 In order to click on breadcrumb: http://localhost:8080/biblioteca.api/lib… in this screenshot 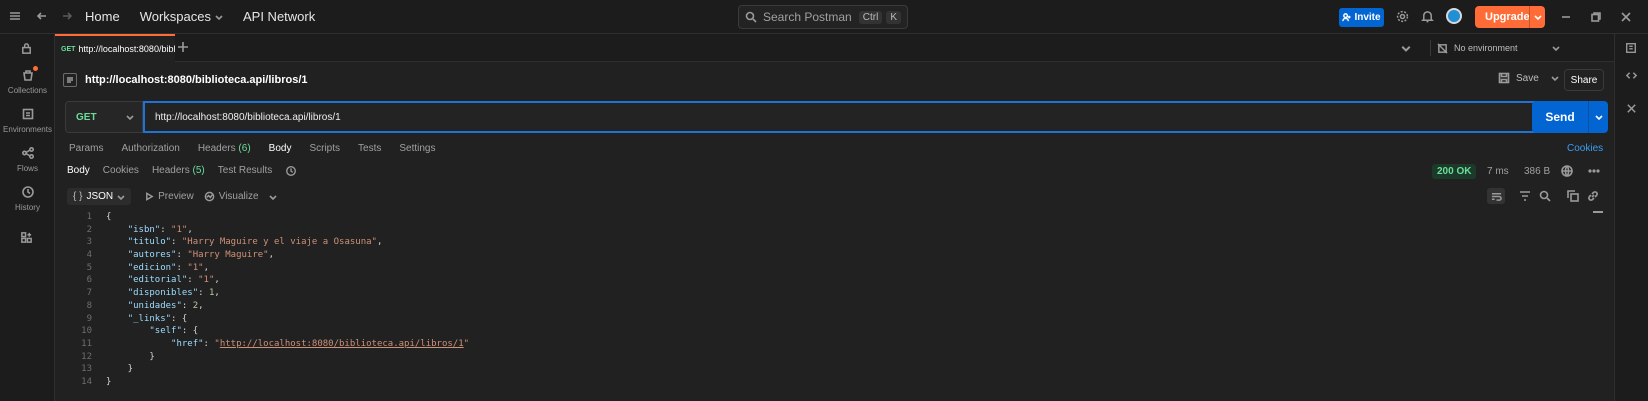, I will do `click(185, 80)`.